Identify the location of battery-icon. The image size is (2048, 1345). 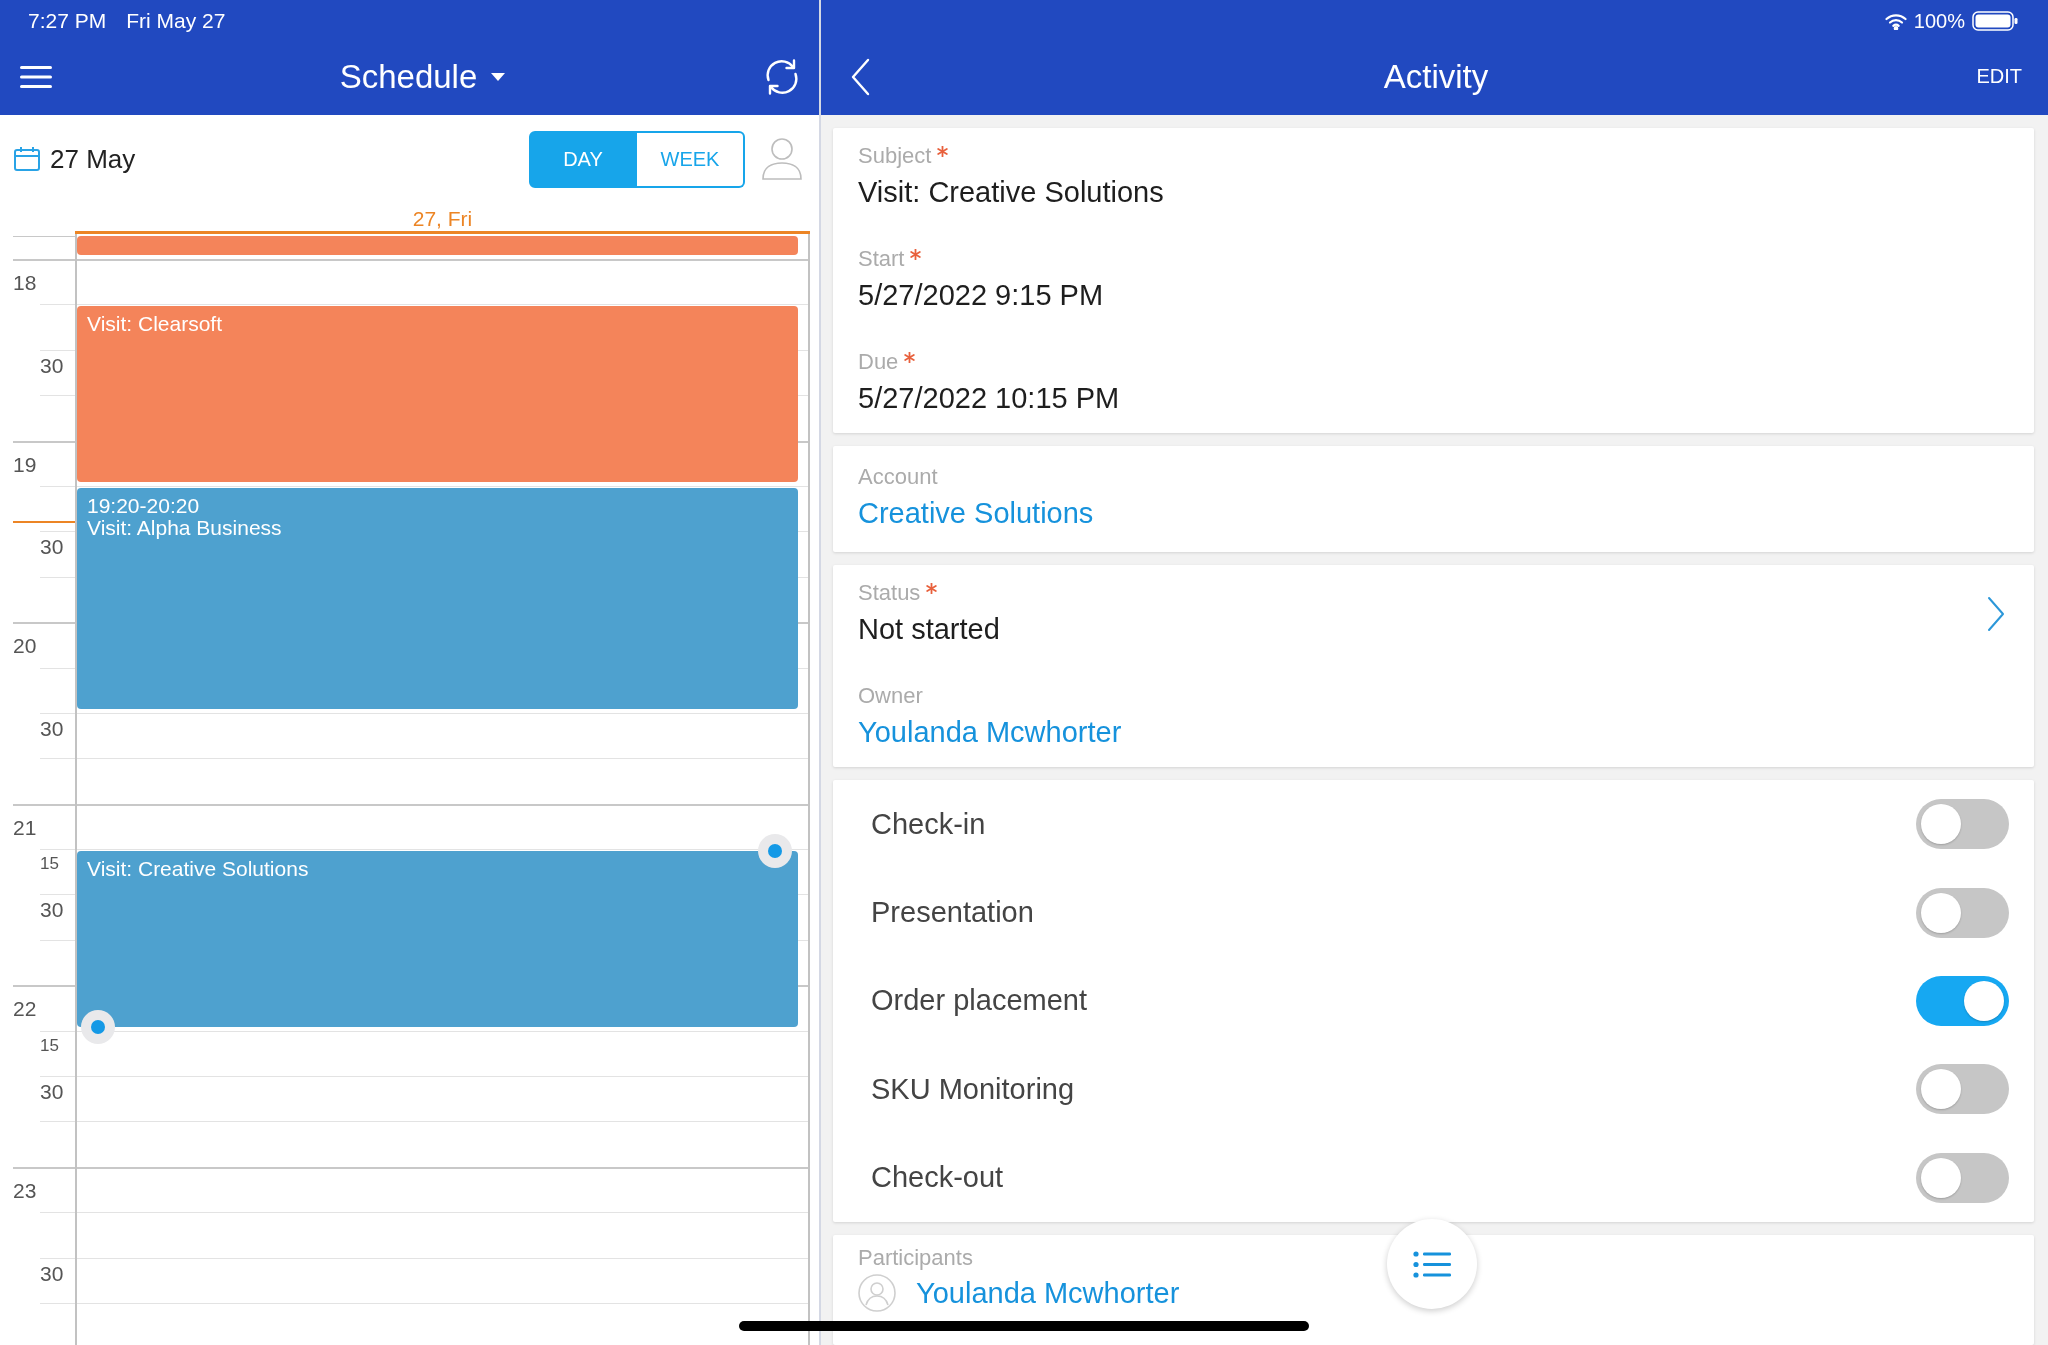
(1995, 21).